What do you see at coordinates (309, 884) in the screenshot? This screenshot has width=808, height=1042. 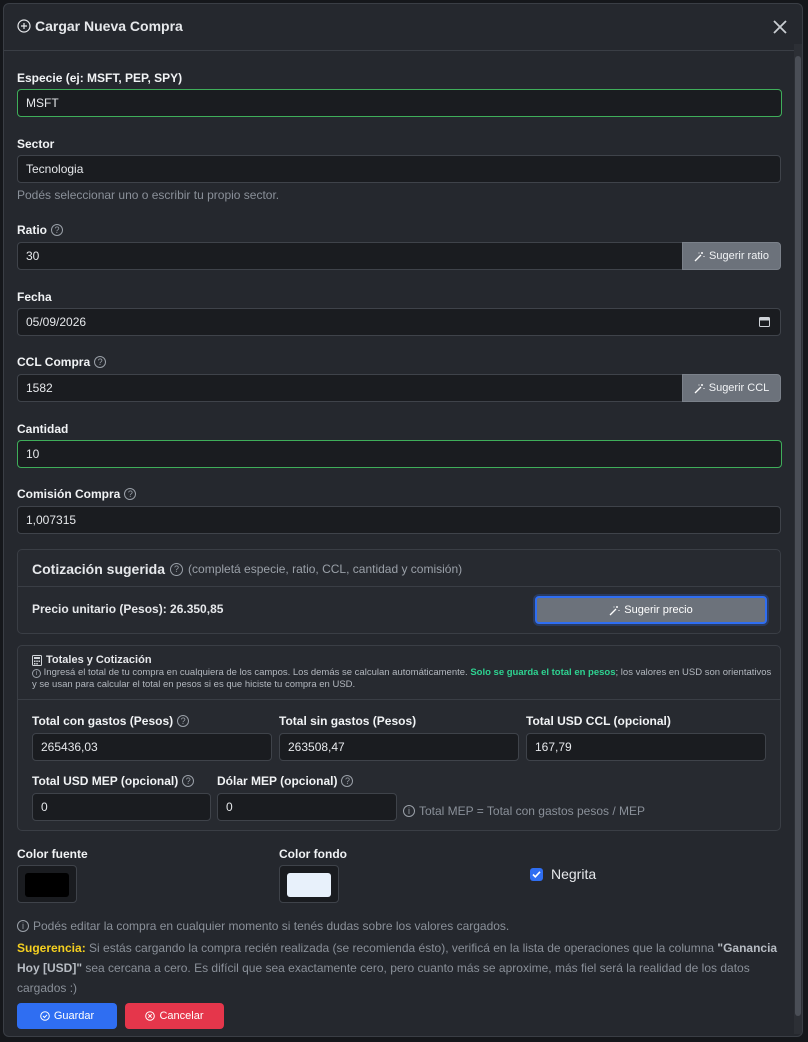 I see `bg-color-picker` at bounding box center [309, 884].